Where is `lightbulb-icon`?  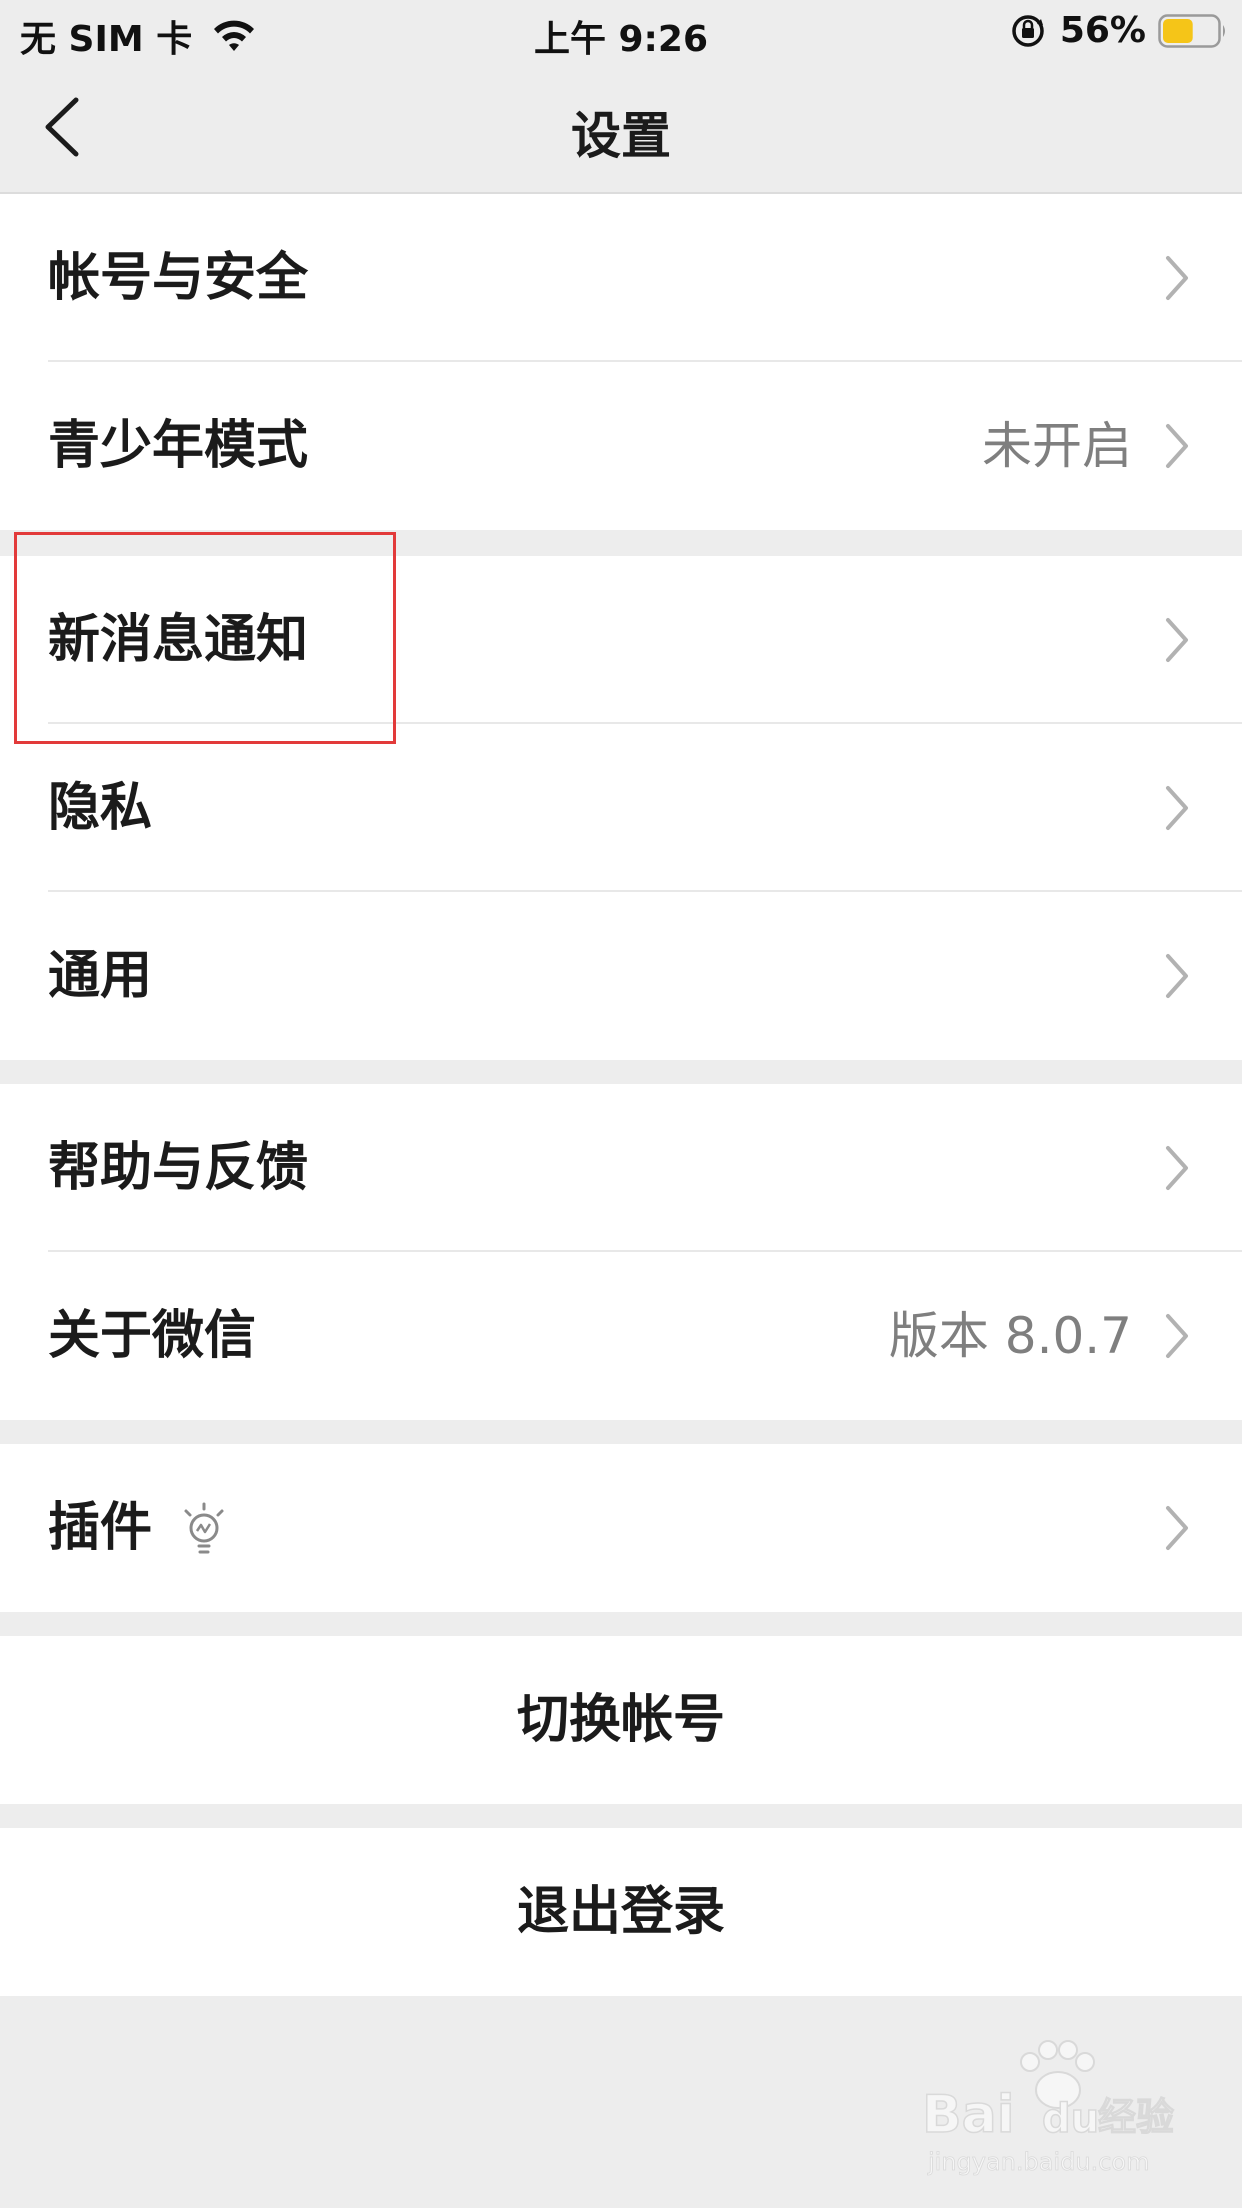 lightbulb-icon is located at coordinates (204, 1528).